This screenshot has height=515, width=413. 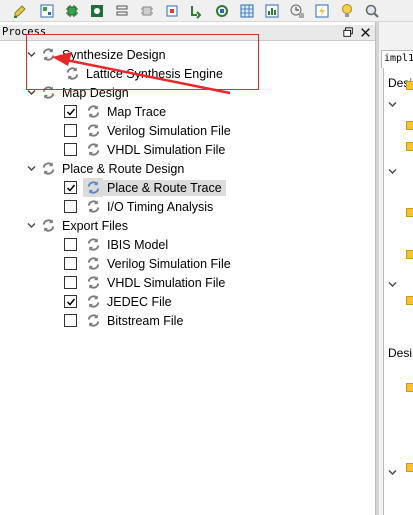 I want to click on tree-item-label: JEDEC File, so click(x=139, y=301).